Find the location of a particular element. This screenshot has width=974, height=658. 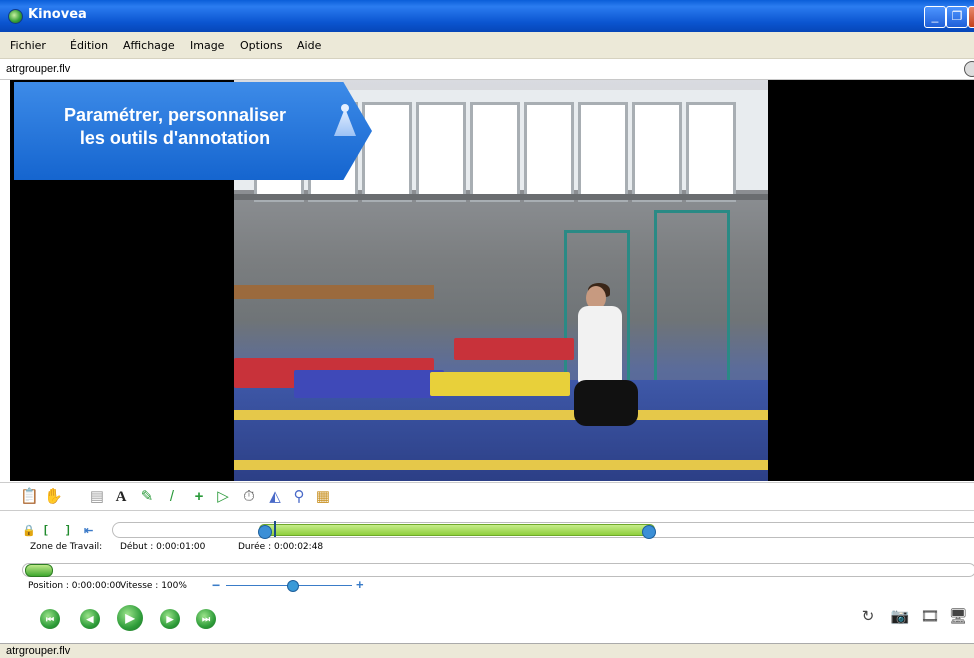

magnifier-icon: ⚲ is located at coordinates (299, 497).